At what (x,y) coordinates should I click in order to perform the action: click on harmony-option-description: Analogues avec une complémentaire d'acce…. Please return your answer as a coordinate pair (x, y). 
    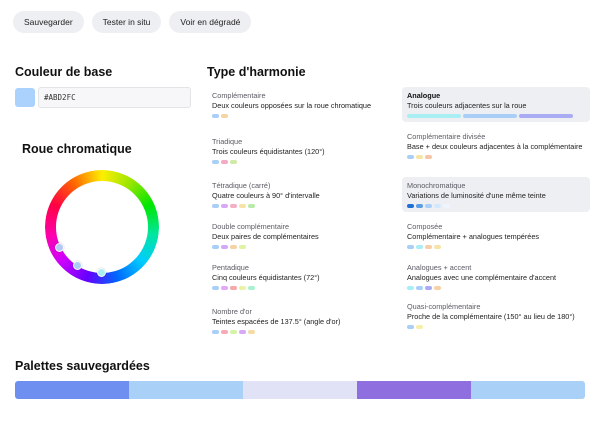
    Looking at the image, I should click on (482, 277).